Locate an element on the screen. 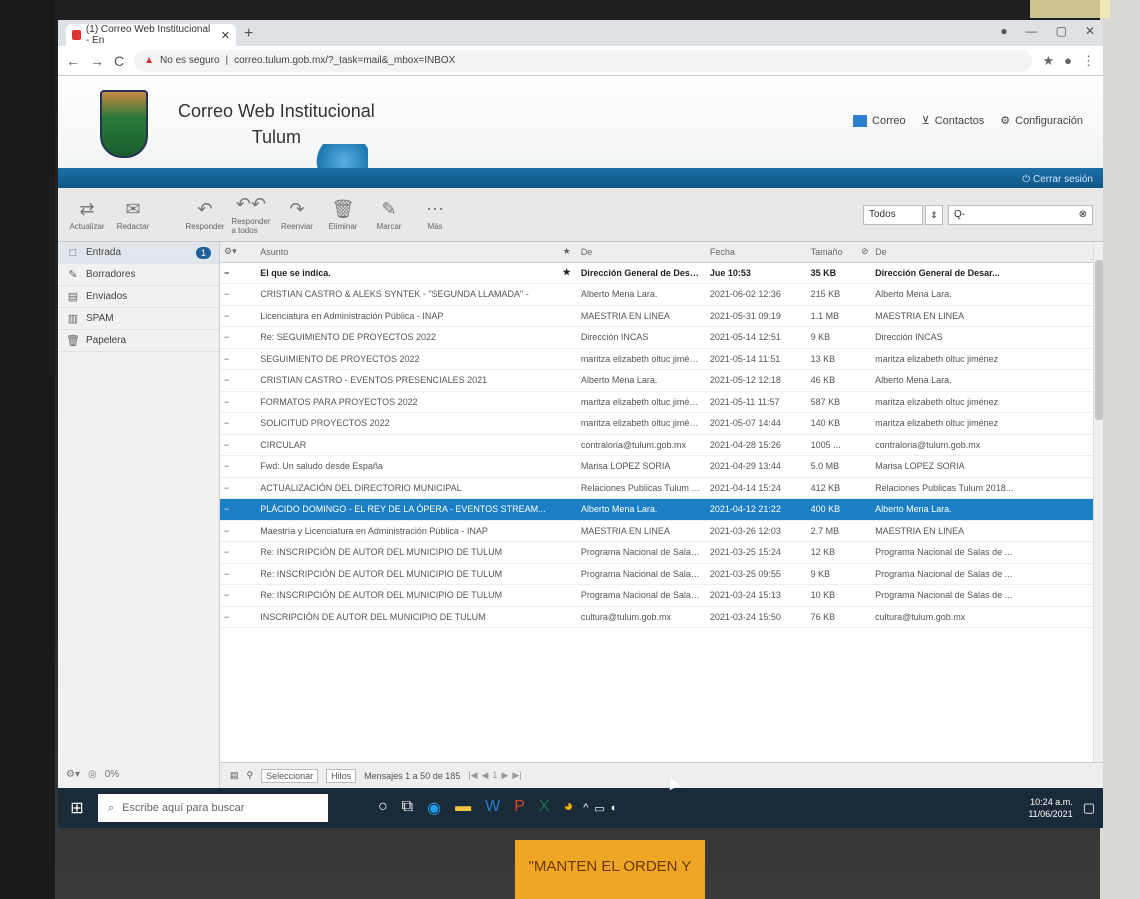  maximize-button: ▢ is located at coordinates (1061, 31).